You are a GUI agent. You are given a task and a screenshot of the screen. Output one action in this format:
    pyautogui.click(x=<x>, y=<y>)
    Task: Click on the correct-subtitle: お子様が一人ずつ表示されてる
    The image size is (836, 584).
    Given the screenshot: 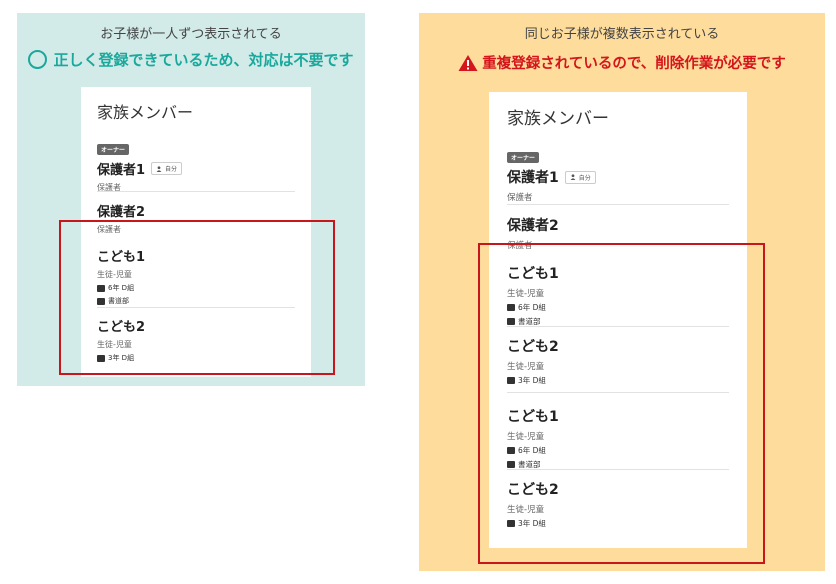 What is the action you would take?
    pyautogui.click(x=191, y=34)
    